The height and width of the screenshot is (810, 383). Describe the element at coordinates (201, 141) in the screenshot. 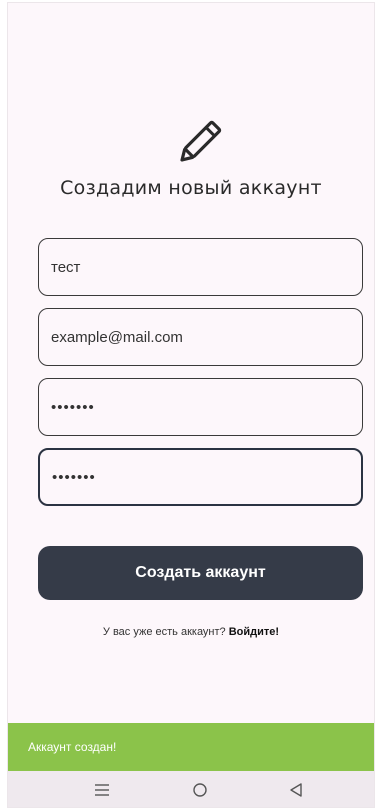

I see `pencil-icon` at that location.